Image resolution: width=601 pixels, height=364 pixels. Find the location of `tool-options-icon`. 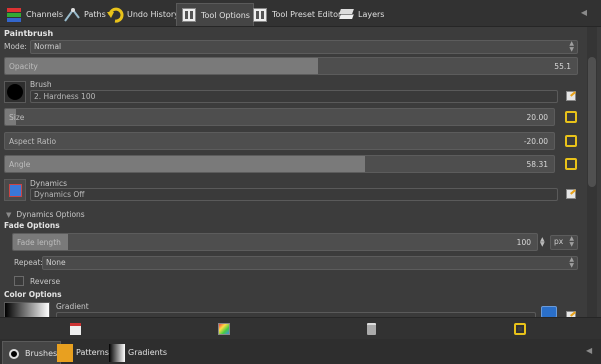

tool-options-icon is located at coordinates (189, 15).